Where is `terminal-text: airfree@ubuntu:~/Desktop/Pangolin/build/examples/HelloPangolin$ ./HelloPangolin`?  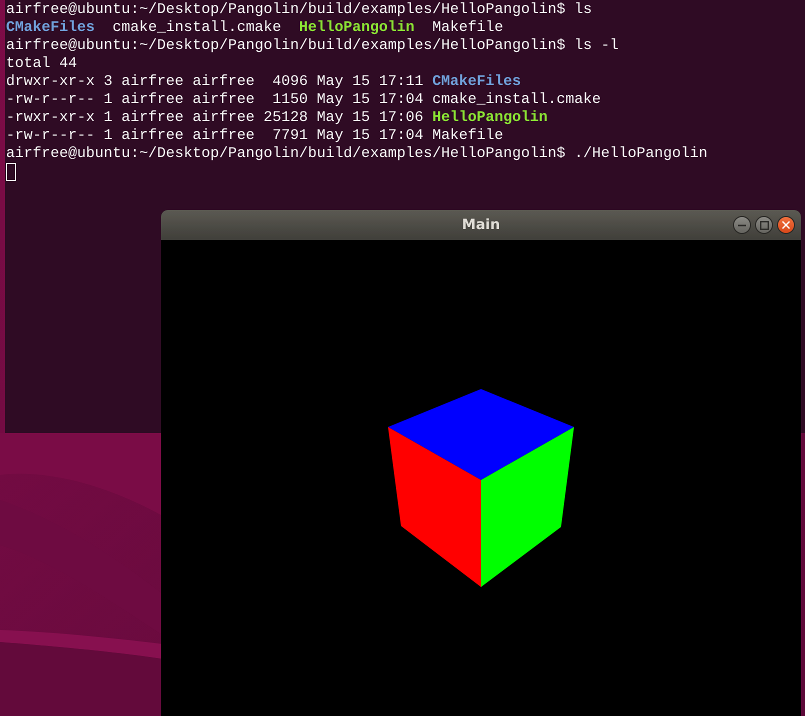 terminal-text: airfree@ubuntu:~/Desktop/Pangolin/build/examples/HelloPangolin$ ./HelloPangolin is located at coordinates (357, 154).